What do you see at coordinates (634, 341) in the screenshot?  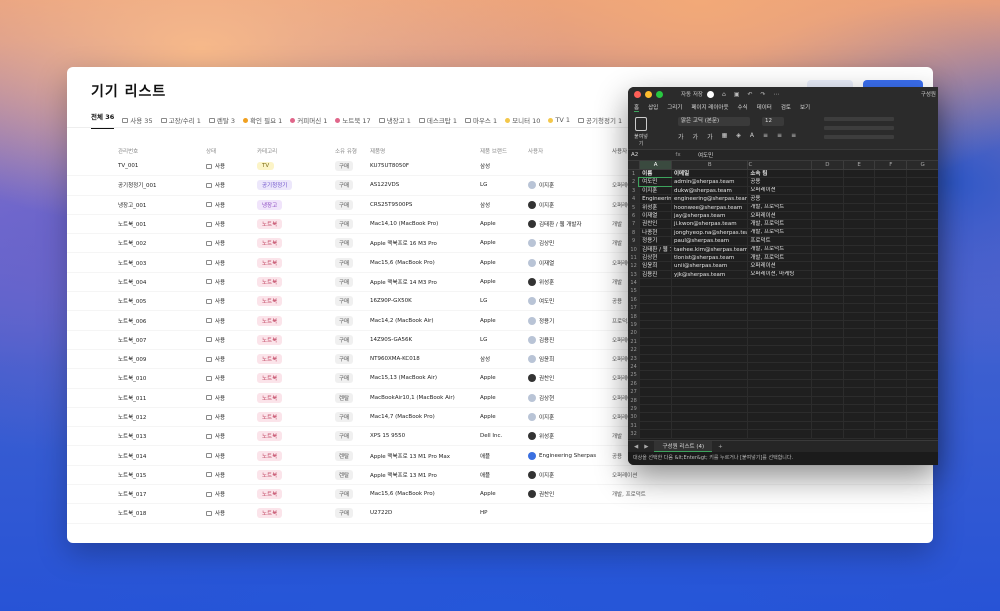 I see `row-number: 21` at bounding box center [634, 341].